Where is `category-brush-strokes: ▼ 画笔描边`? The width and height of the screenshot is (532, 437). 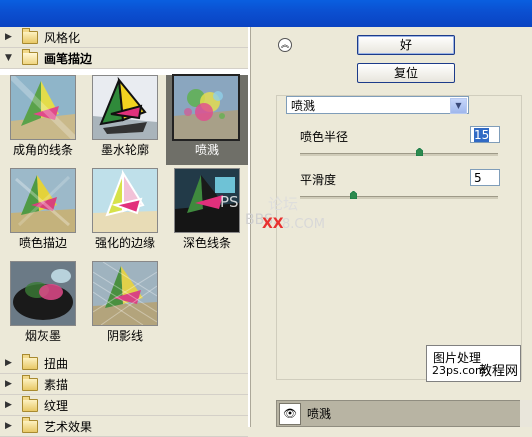
category-brush-strokes: ▼ 画笔描边 is located at coordinates (124, 58).